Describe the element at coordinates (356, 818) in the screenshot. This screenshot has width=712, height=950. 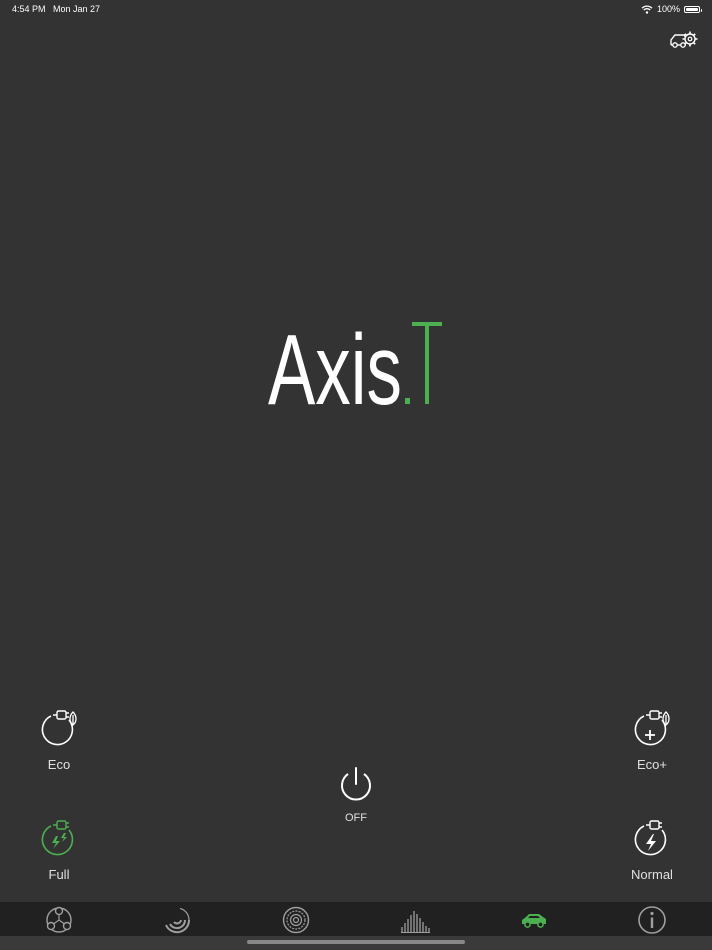
I see `power-label: OFF` at that location.